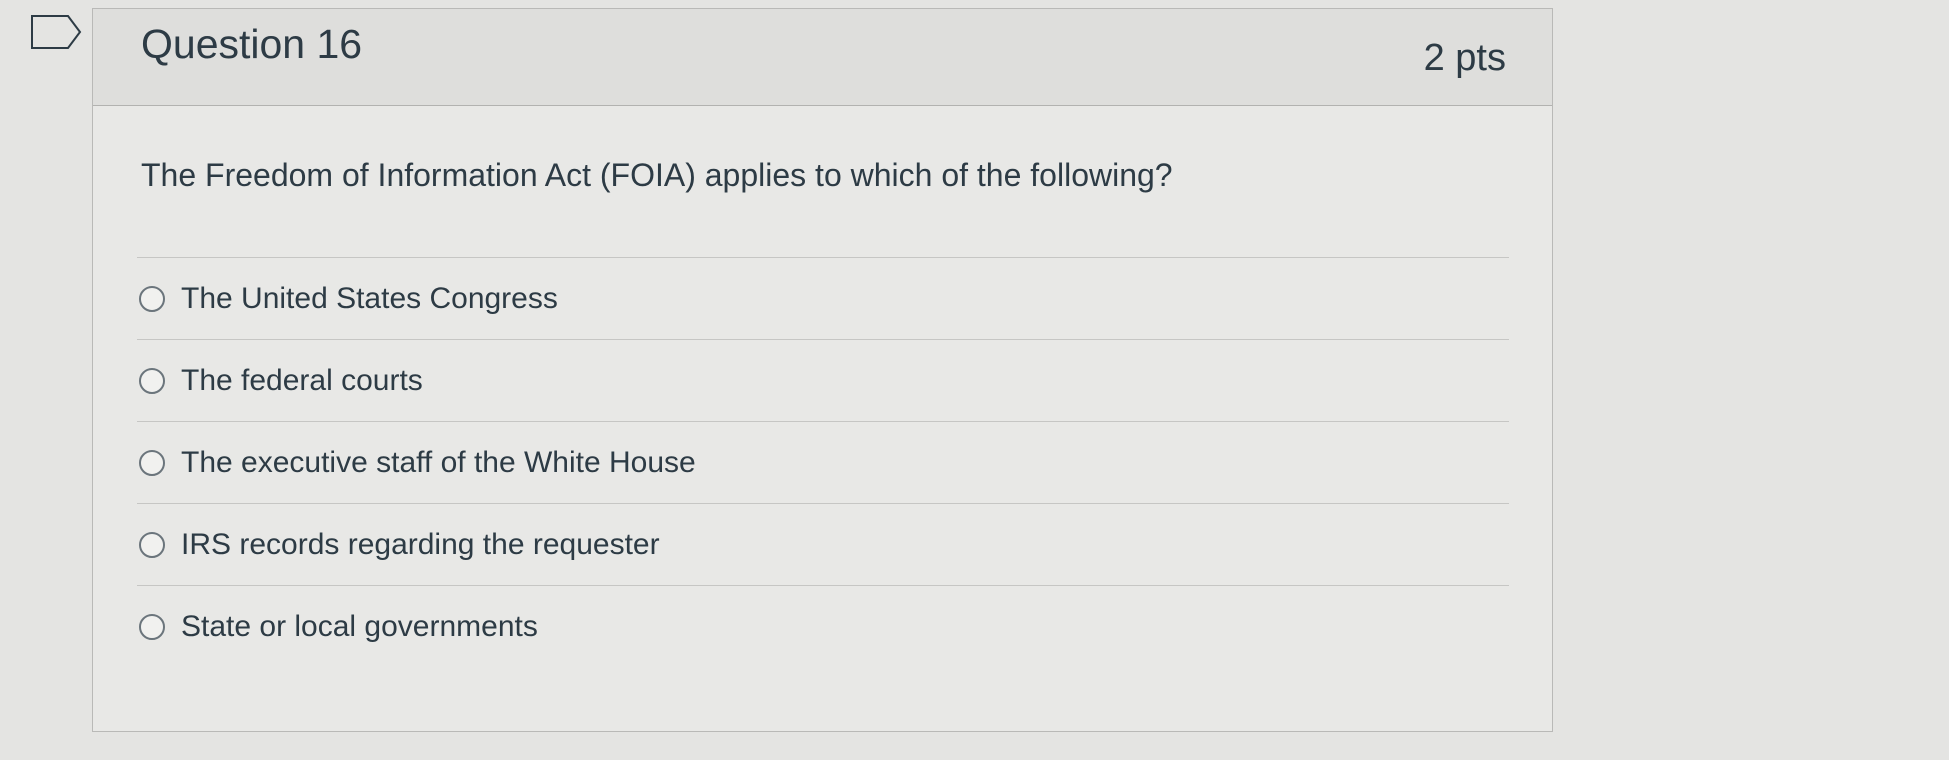  Describe the element at coordinates (252, 44) in the screenshot. I see `question-title: Question 16` at that location.